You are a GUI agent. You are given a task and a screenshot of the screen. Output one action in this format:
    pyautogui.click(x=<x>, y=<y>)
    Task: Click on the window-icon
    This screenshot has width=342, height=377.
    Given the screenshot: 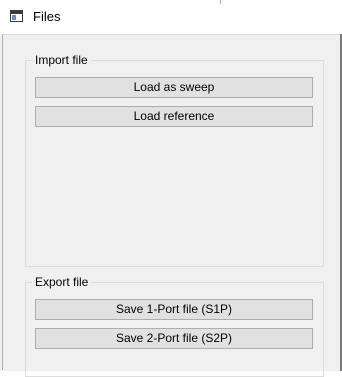 What is the action you would take?
    pyautogui.click(x=16, y=16)
    